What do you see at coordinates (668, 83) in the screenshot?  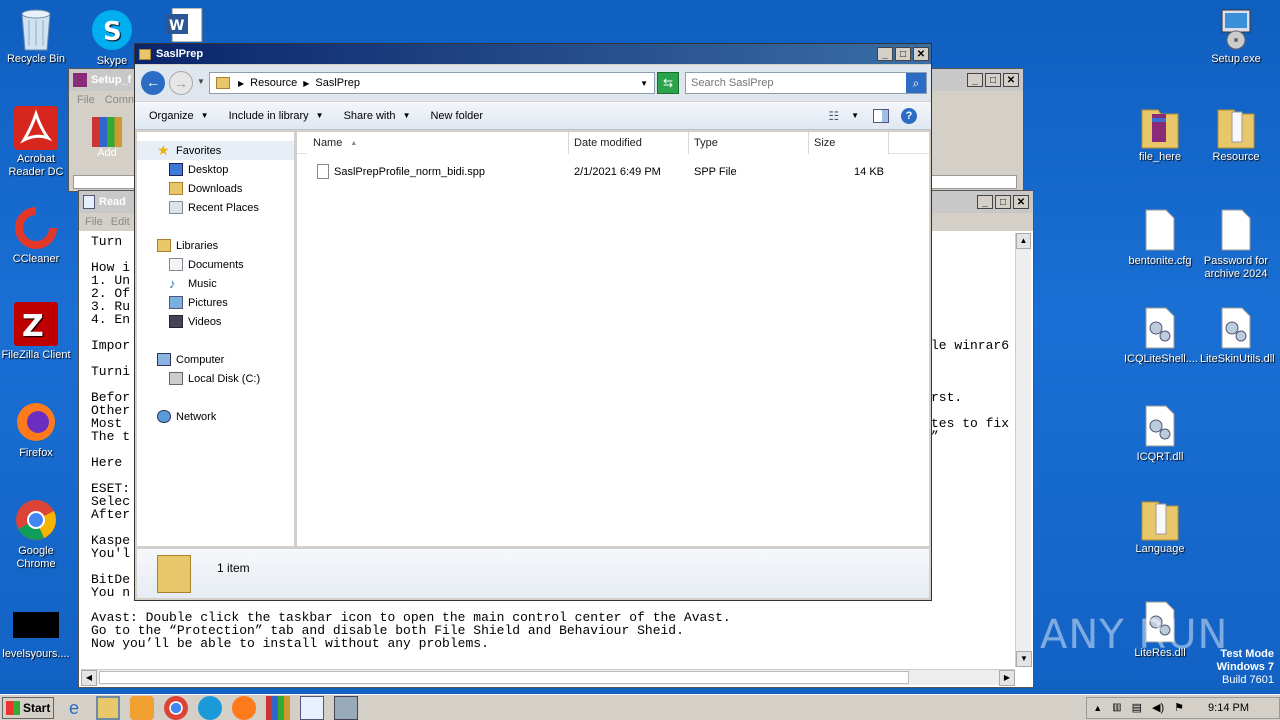 I see `refresh-button: ⇆` at bounding box center [668, 83].